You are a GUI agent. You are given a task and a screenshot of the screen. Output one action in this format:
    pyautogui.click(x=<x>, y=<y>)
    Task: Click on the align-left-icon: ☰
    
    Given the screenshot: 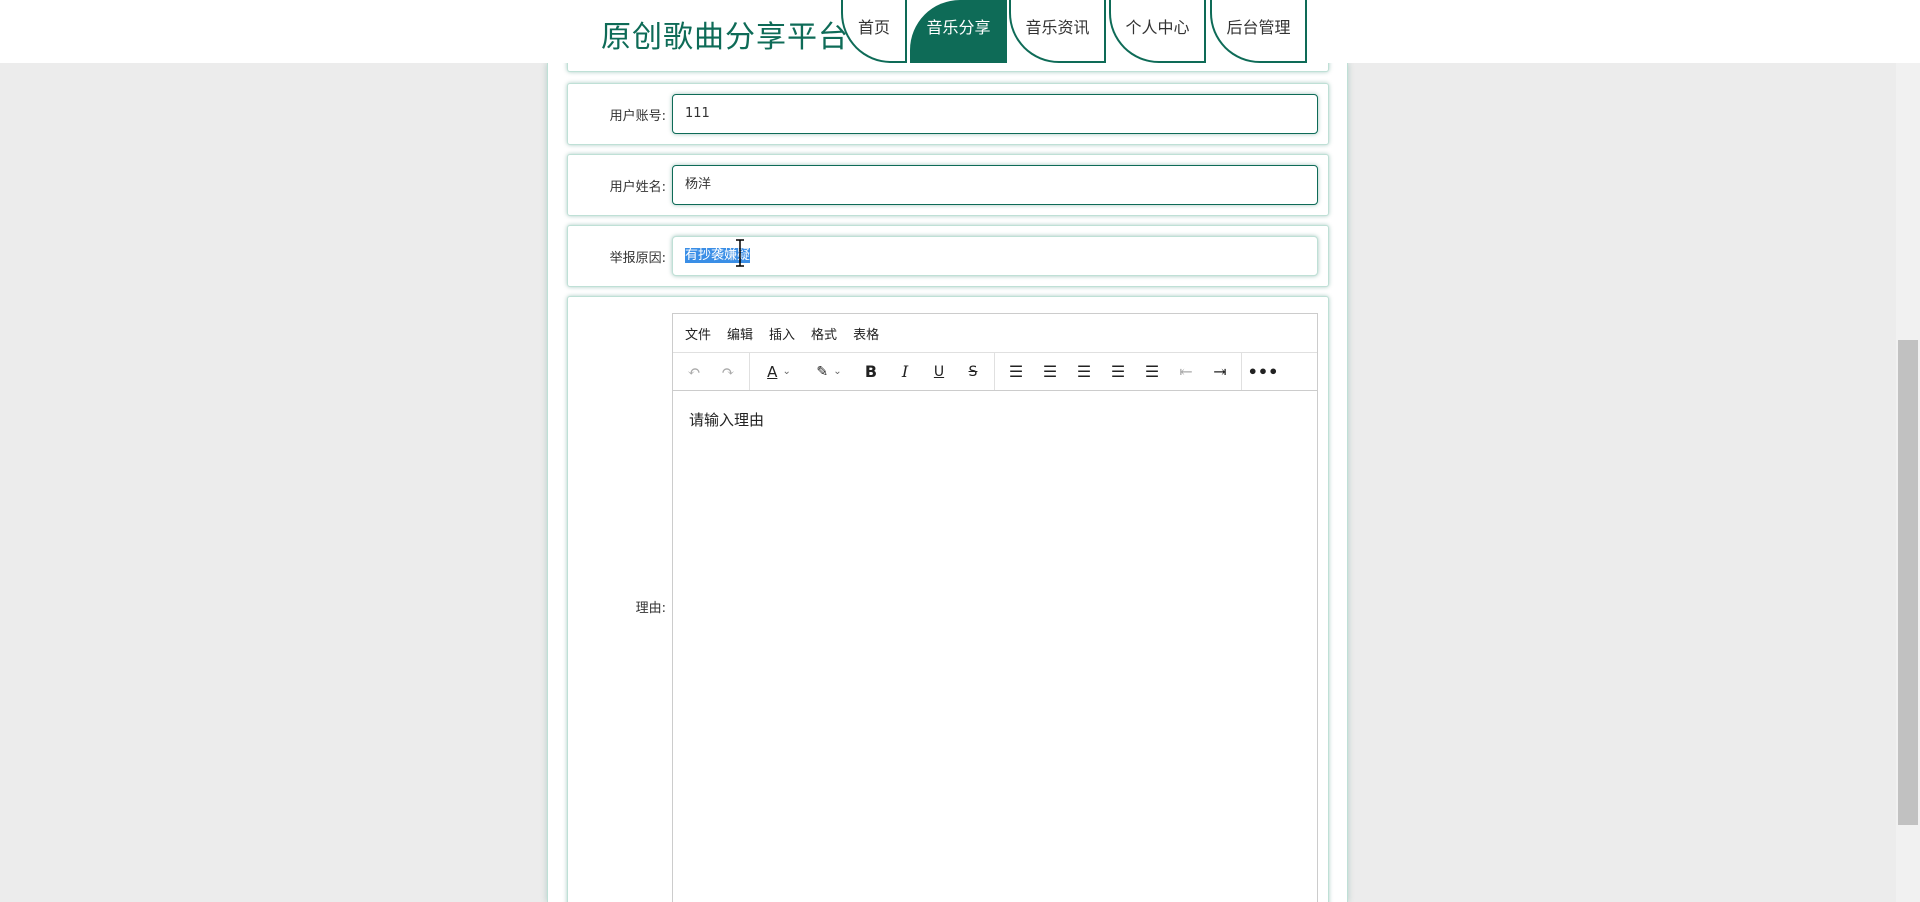 What is the action you would take?
    pyautogui.click(x=1050, y=372)
    